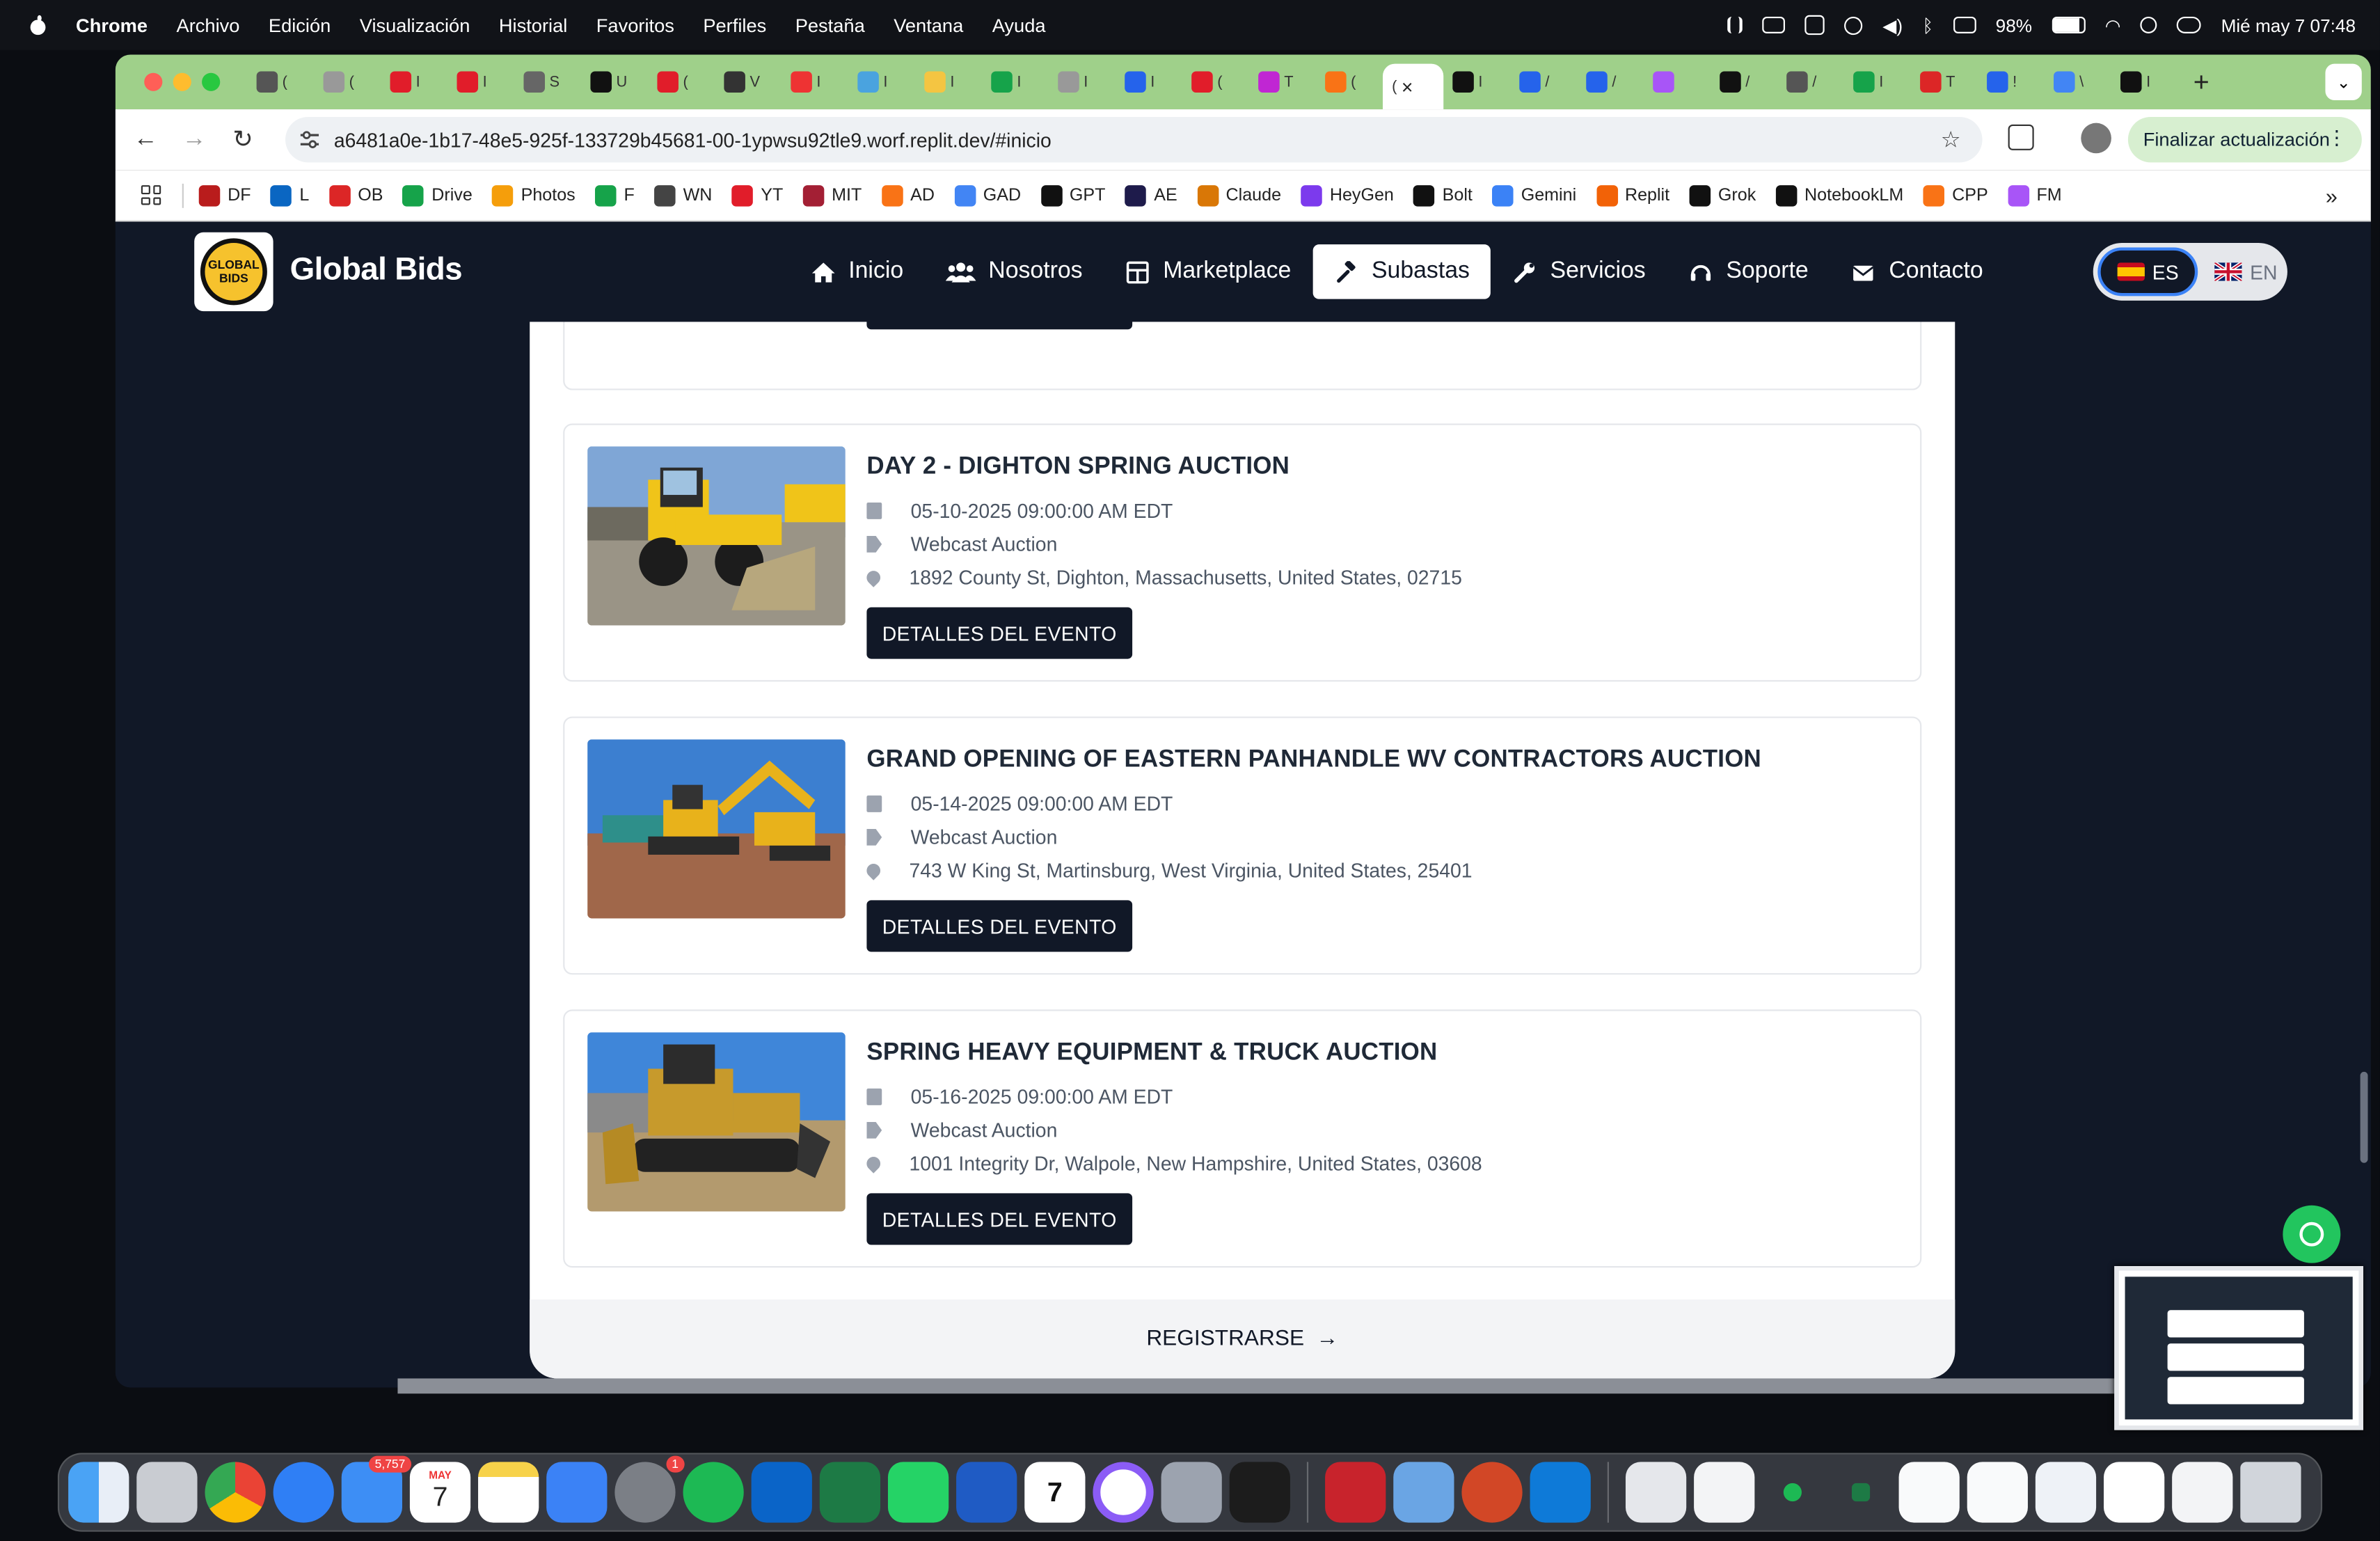 Image resolution: width=2380 pixels, height=1541 pixels. I want to click on apple-menu-icon, so click(38, 25).